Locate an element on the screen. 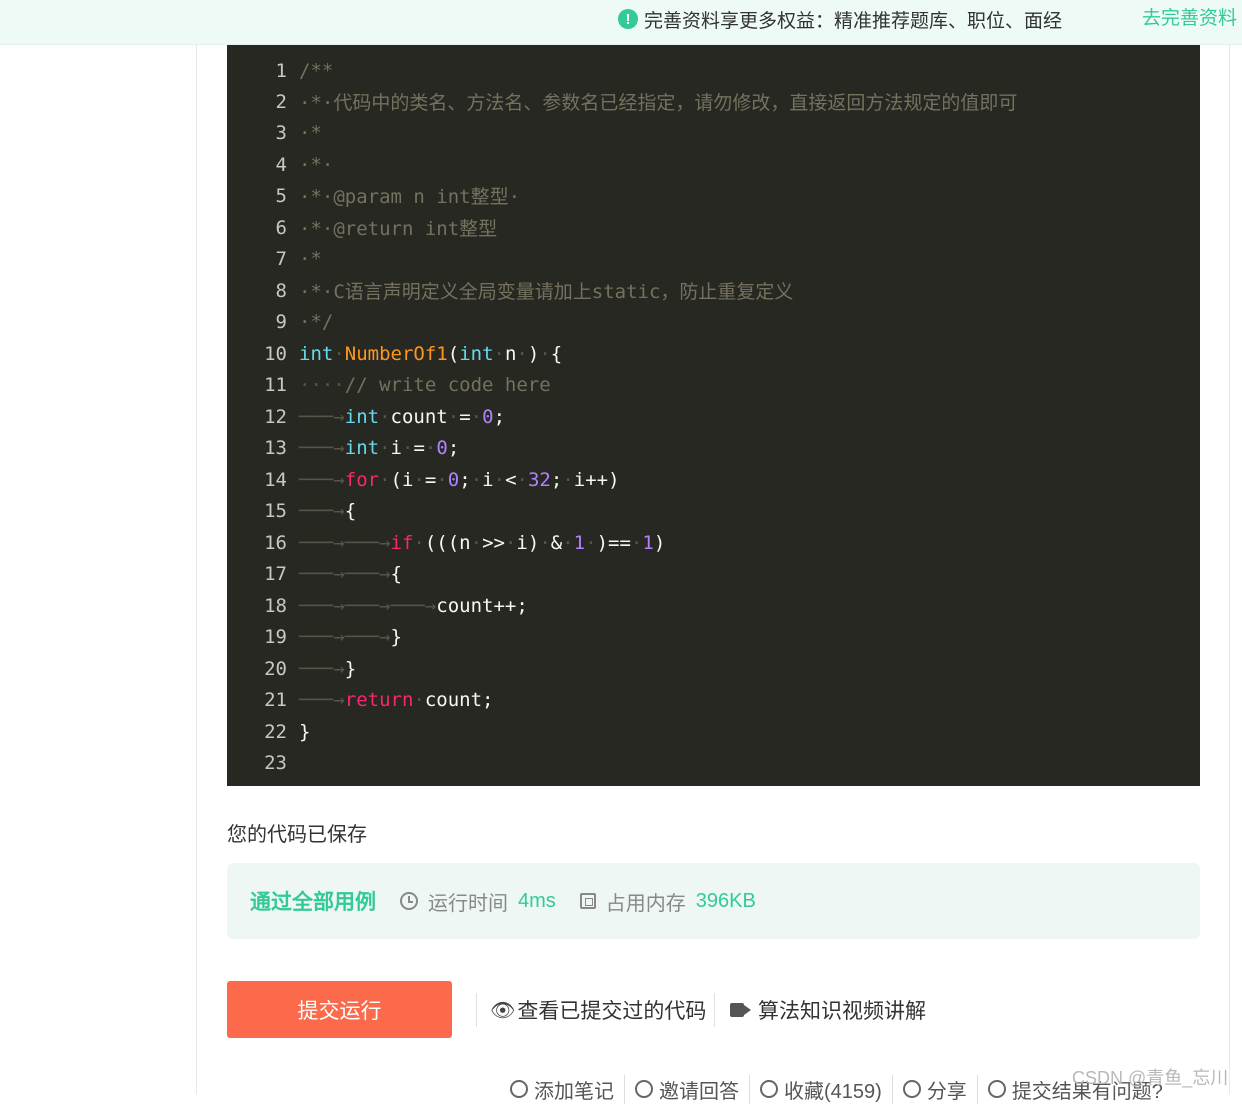 The image size is (1242, 1104). share-button: 分享 is located at coordinates (935, 1089).